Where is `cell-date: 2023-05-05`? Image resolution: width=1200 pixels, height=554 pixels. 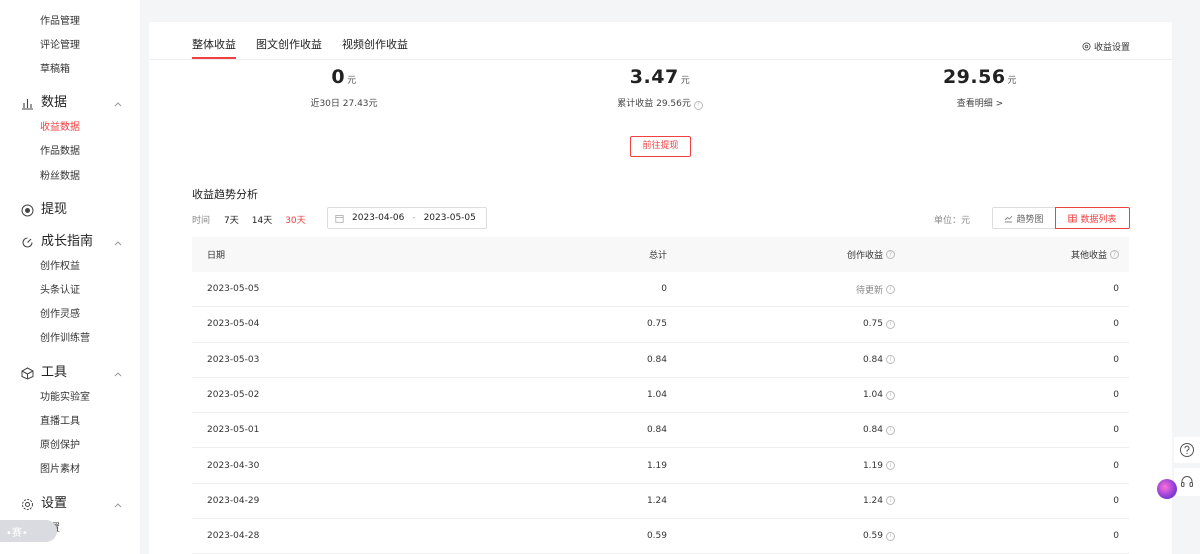 cell-date: 2023-05-05 is located at coordinates (233, 289).